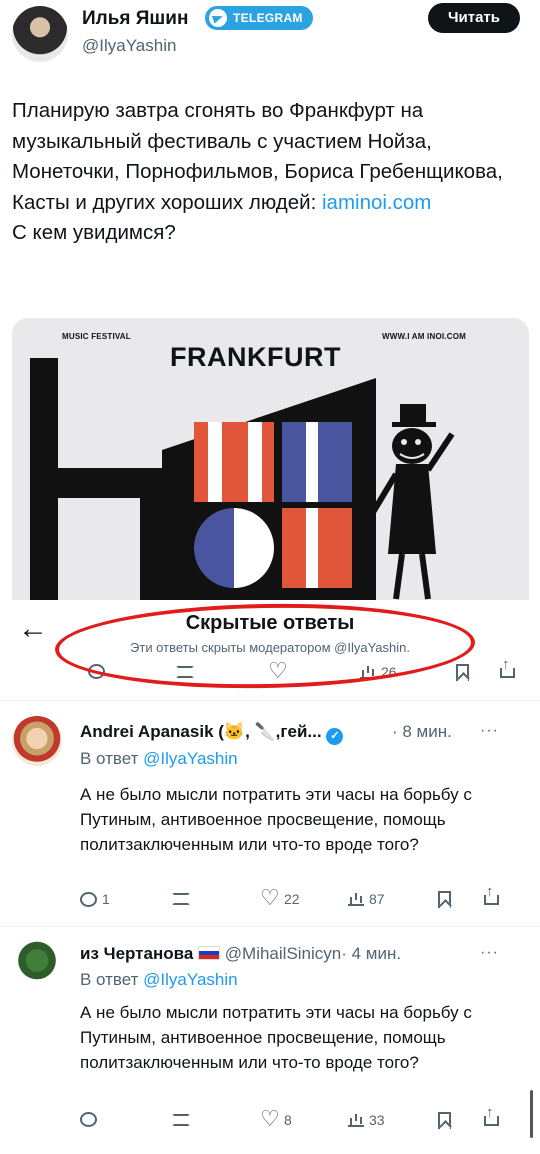 The image size is (540, 1154). I want to click on reply-button: 1, so click(95, 899).